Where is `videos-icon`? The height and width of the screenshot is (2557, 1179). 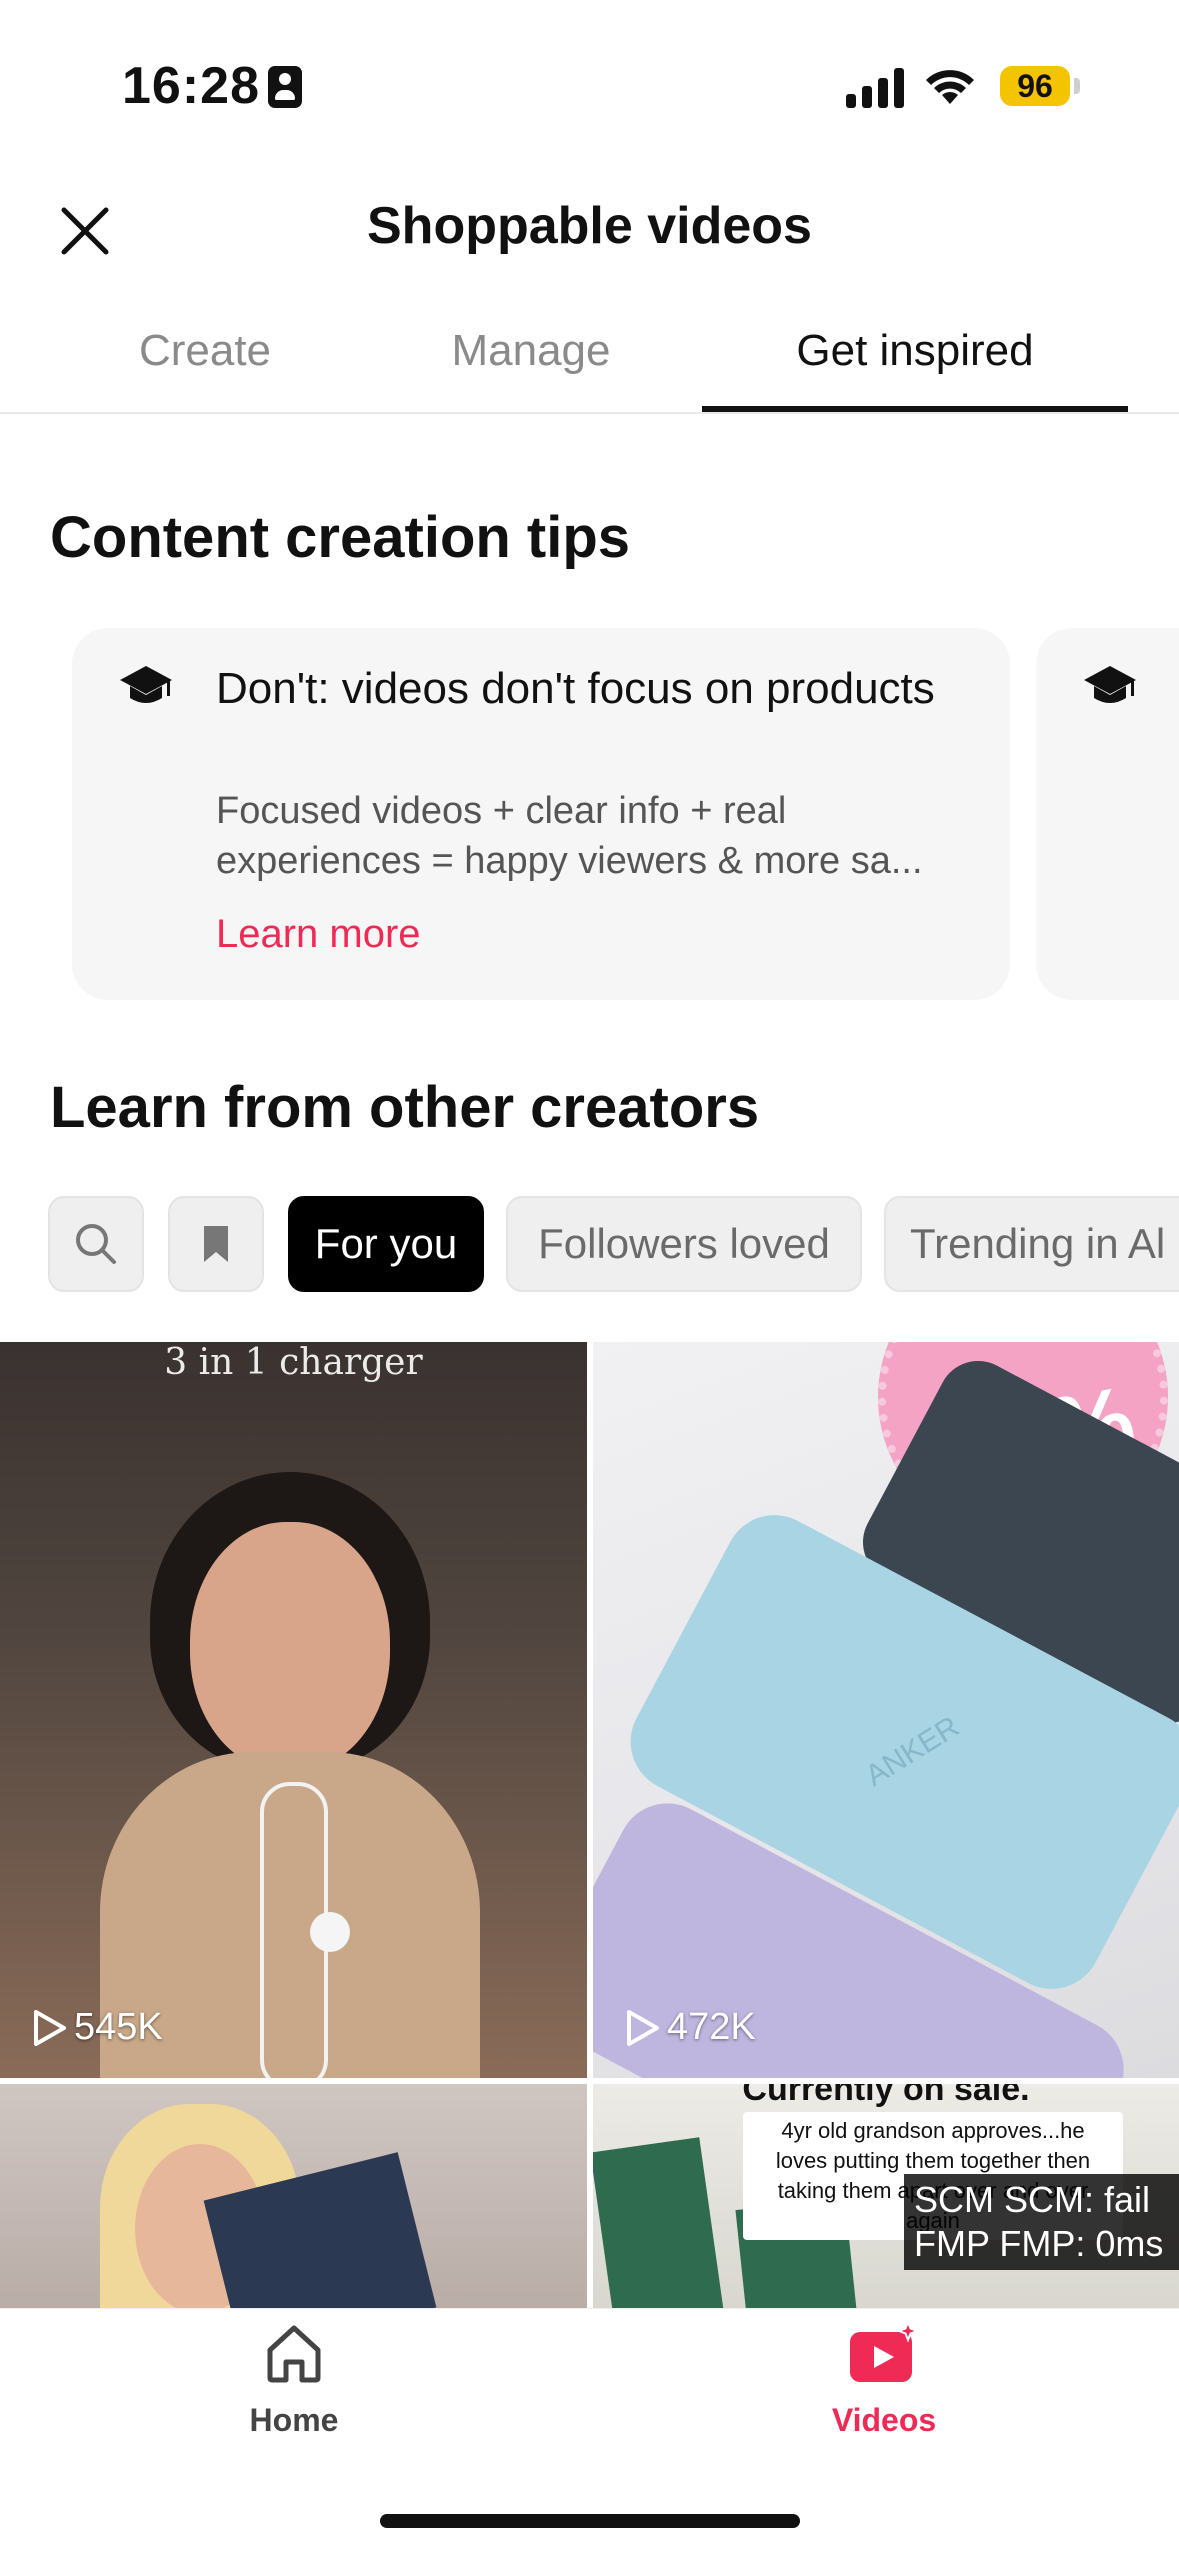
videos-icon is located at coordinates (884, 2353).